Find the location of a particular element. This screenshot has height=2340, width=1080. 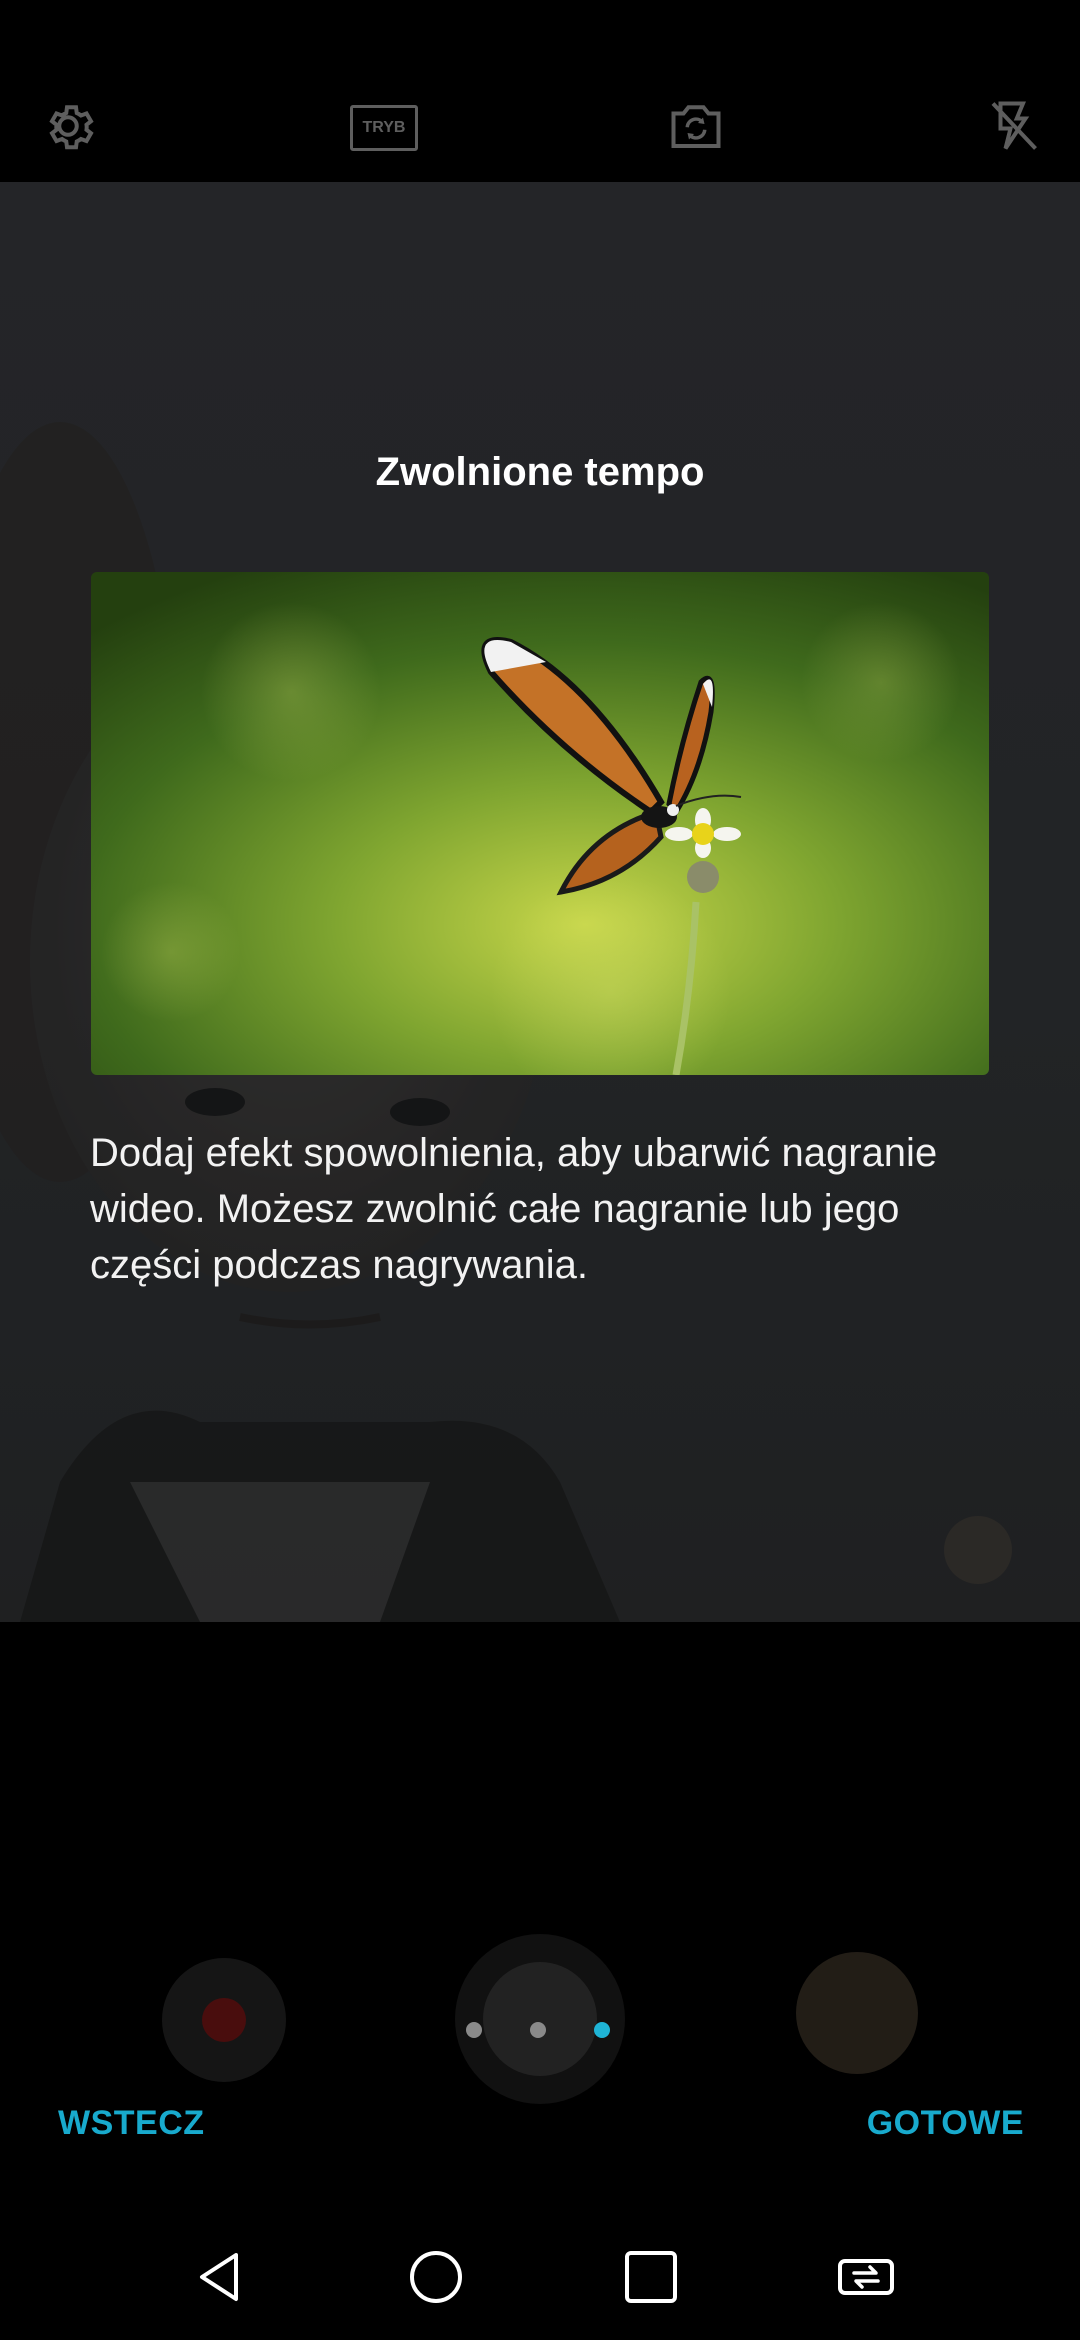

nav-home-icon is located at coordinates (436, 2277).